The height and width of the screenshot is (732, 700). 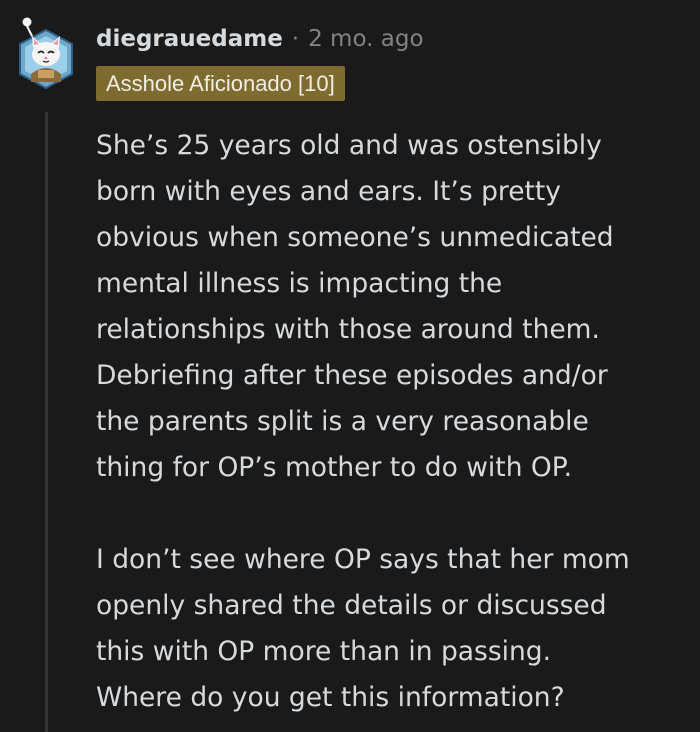 What do you see at coordinates (349, 145) in the screenshot?
I see `text-line: She’s 25 years old and was ostensibly` at bounding box center [349, 145].